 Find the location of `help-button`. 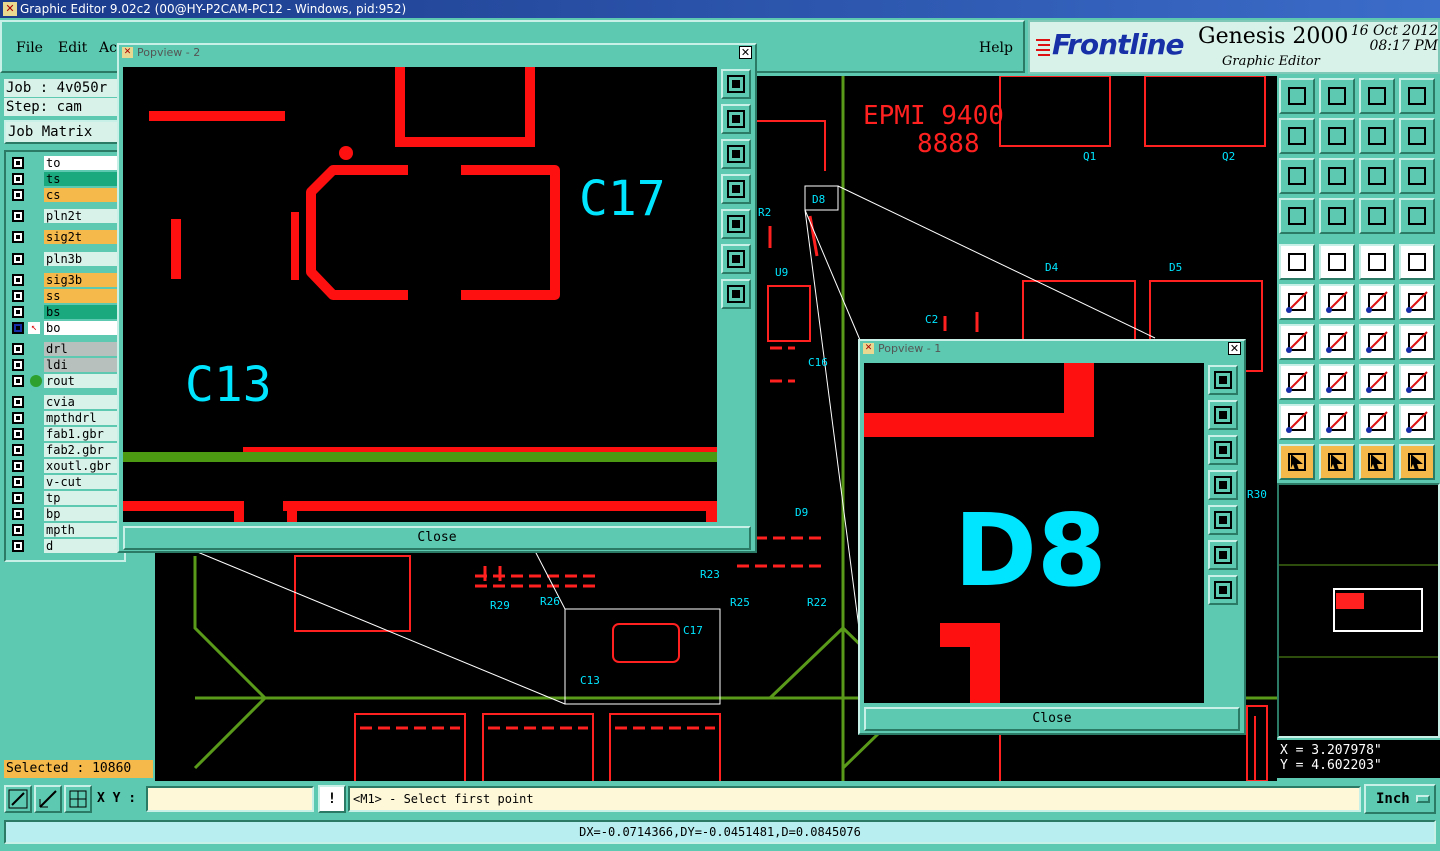

help-button is located at coordinates (1417, 176).